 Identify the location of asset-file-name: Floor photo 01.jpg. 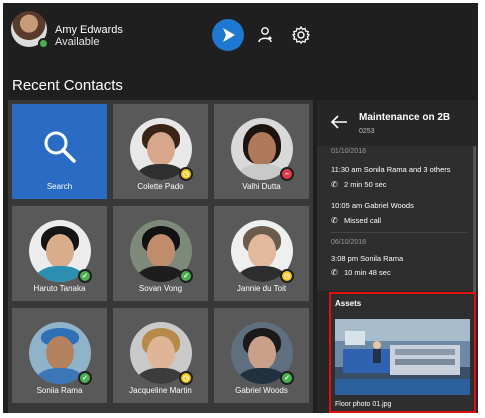
(363, 404).